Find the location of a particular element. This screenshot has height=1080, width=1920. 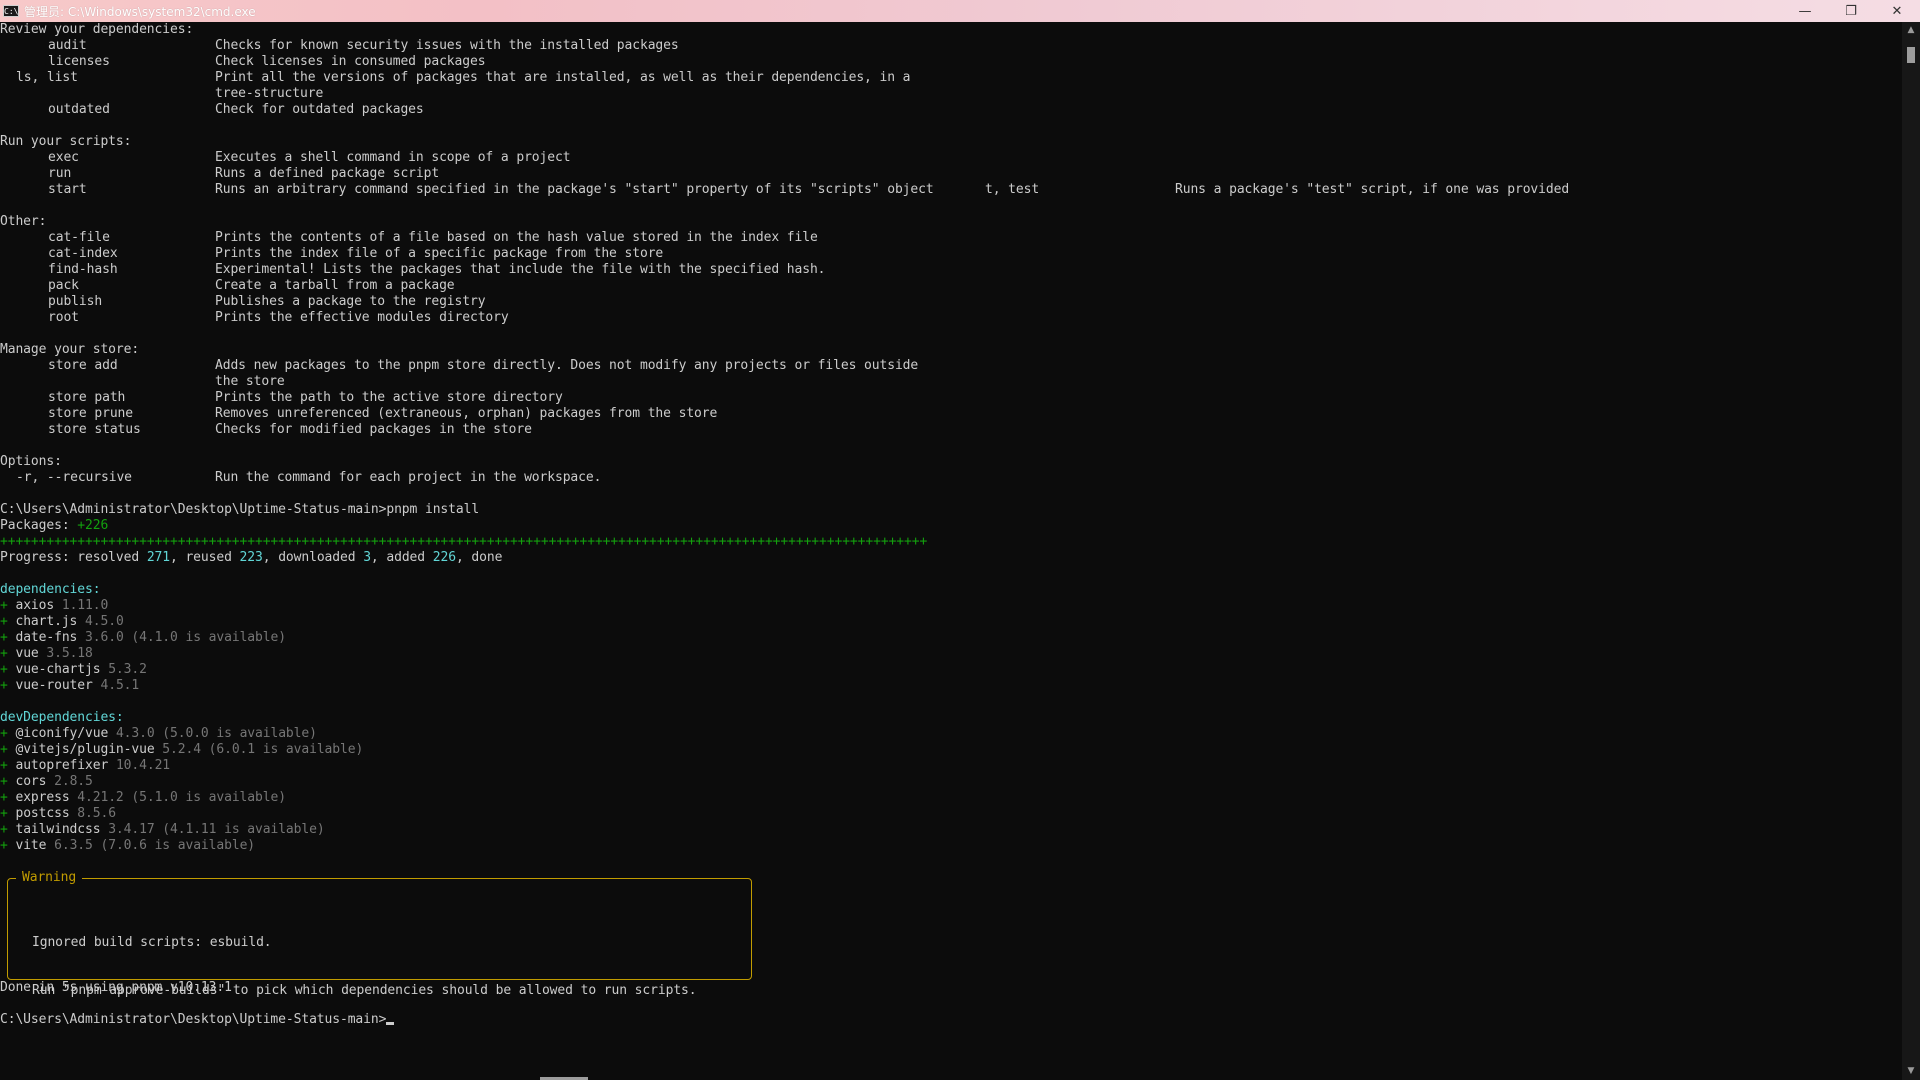

warning-line: Ignored build scripts: esbuild. is located at coordinates (152, 942).